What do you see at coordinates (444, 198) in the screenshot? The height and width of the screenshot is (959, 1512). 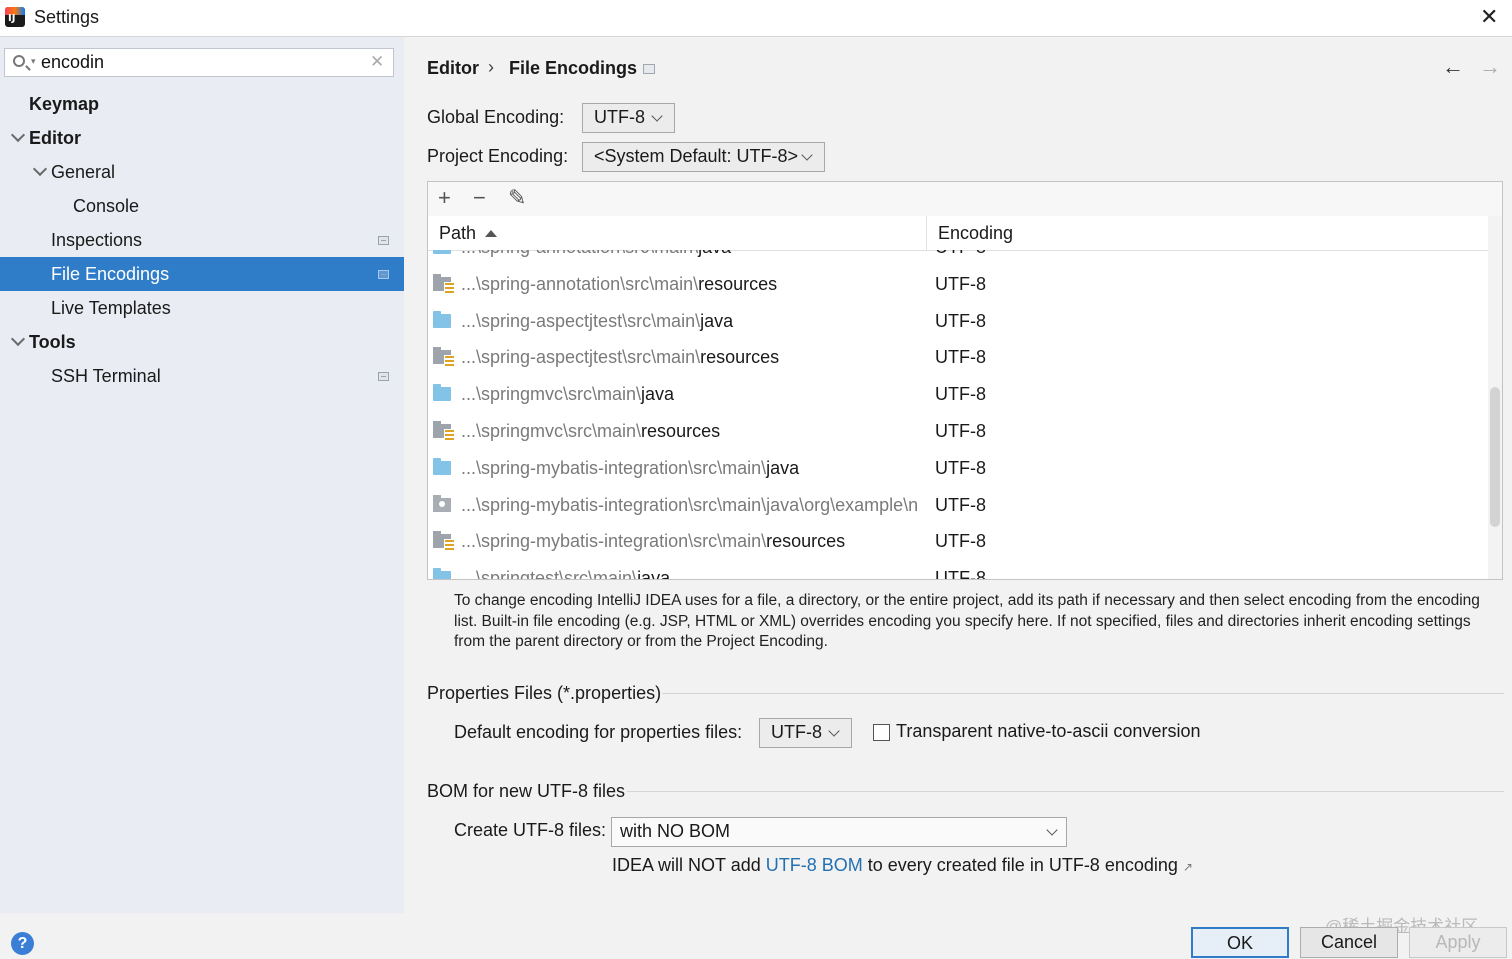 I see `add-icon: +` at bounding box center [444, 198].